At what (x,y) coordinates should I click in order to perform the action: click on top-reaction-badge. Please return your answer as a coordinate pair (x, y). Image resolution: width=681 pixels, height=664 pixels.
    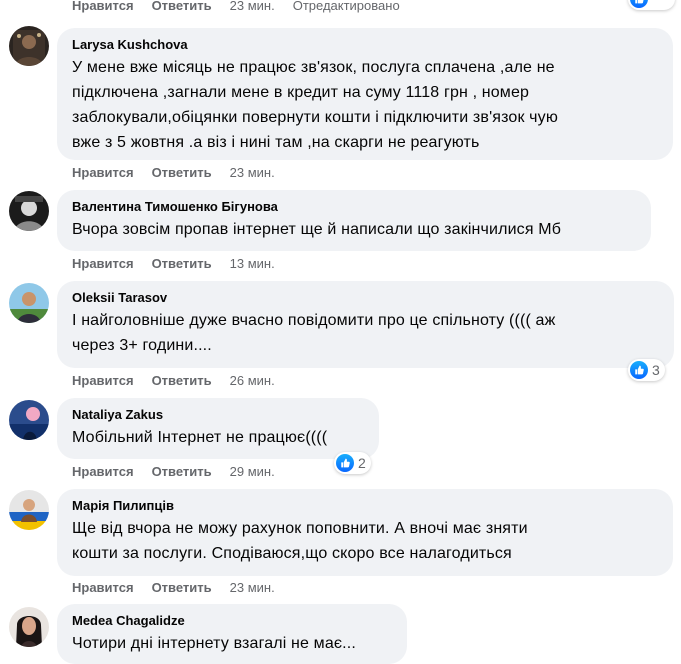
    Looking at the image, I should click on (651, 5).